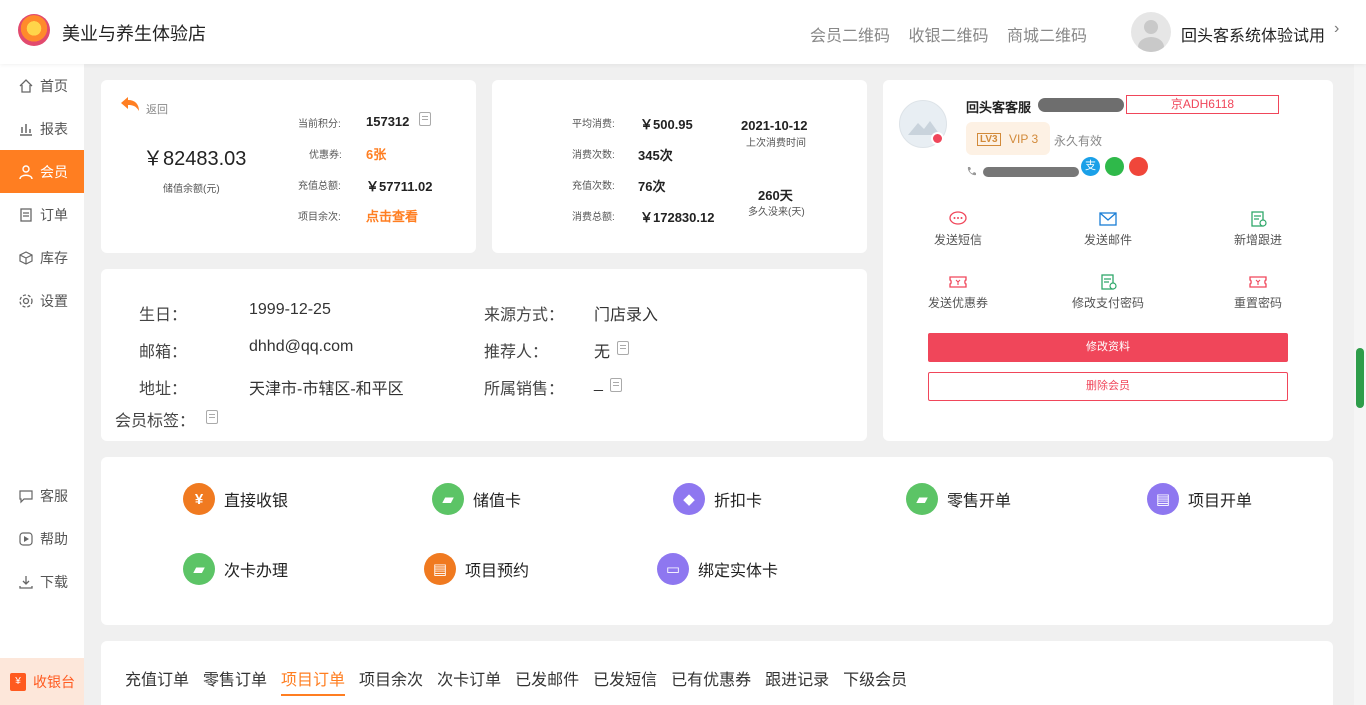 This screenshot has width=1366, height=705. What do you see at coordinates (26, 582) in the screenshot?
I see `download-icon` at bounding box center [26, 582].